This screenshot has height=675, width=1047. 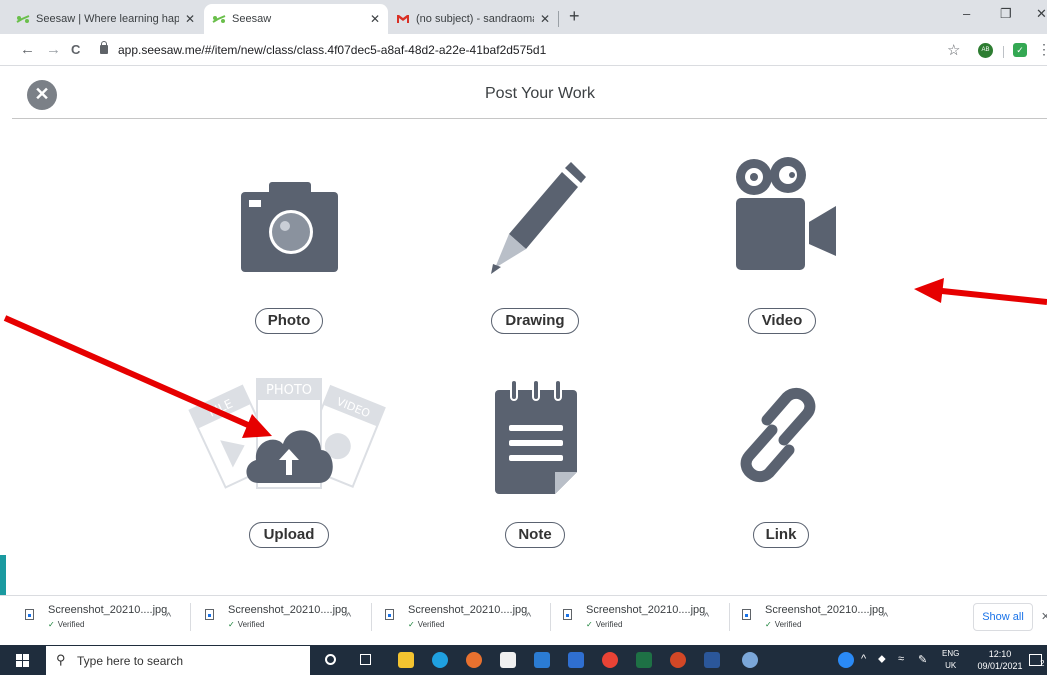 I want to click on edge-browser-icon, so click(x=440, y=660).